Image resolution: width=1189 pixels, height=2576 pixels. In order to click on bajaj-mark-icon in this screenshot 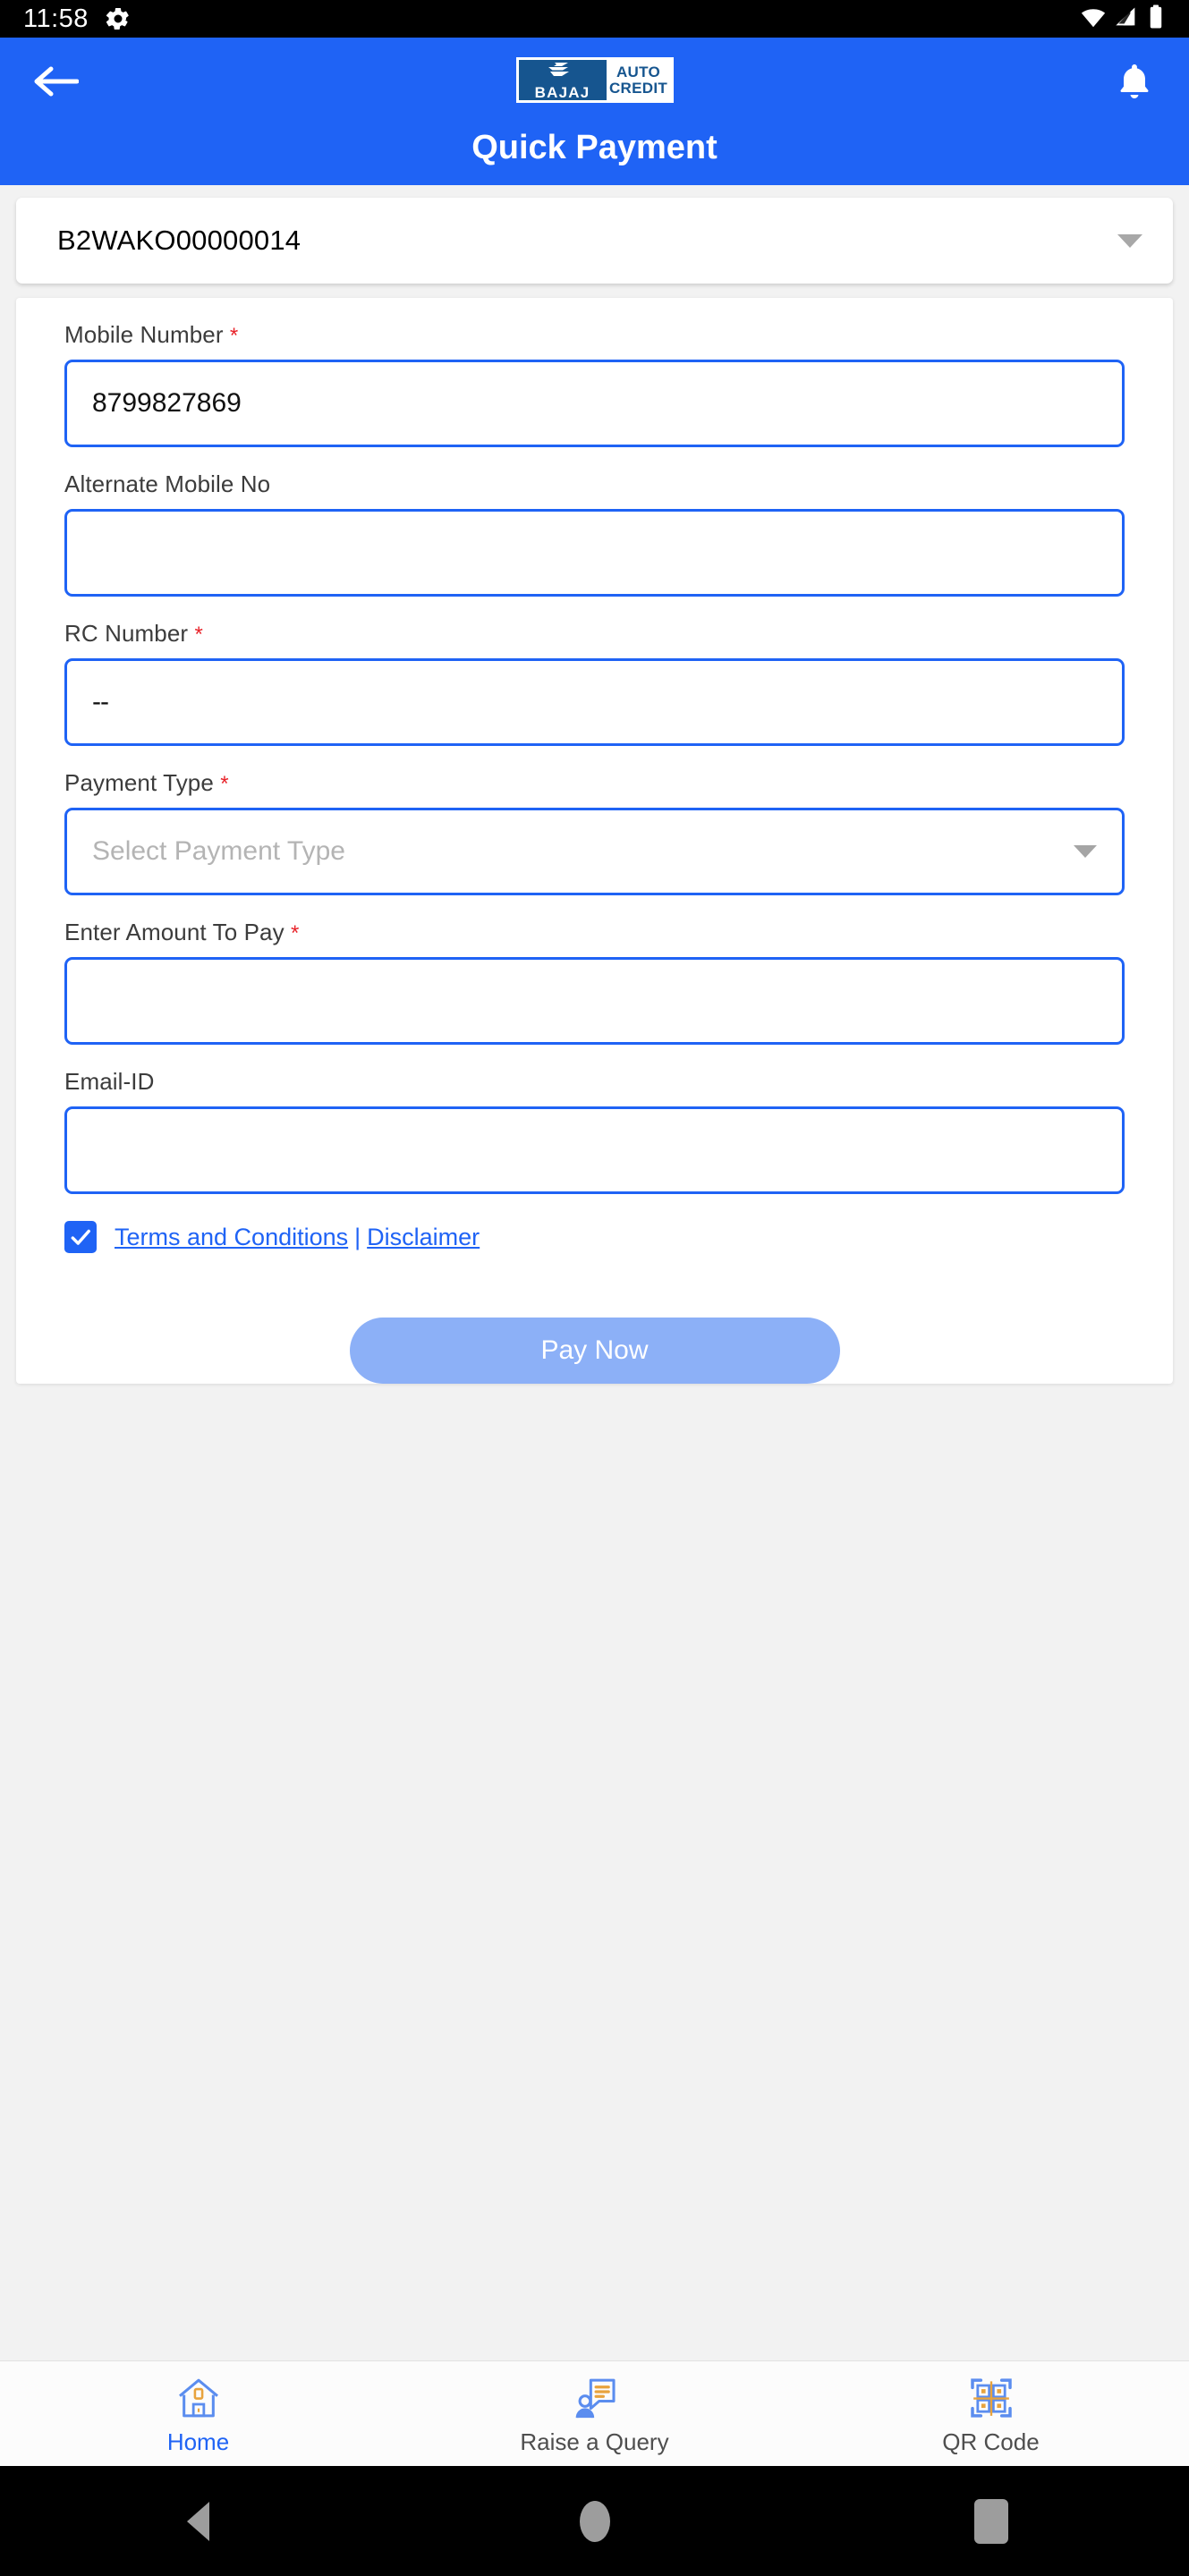, I will do `click(563, 73)`.